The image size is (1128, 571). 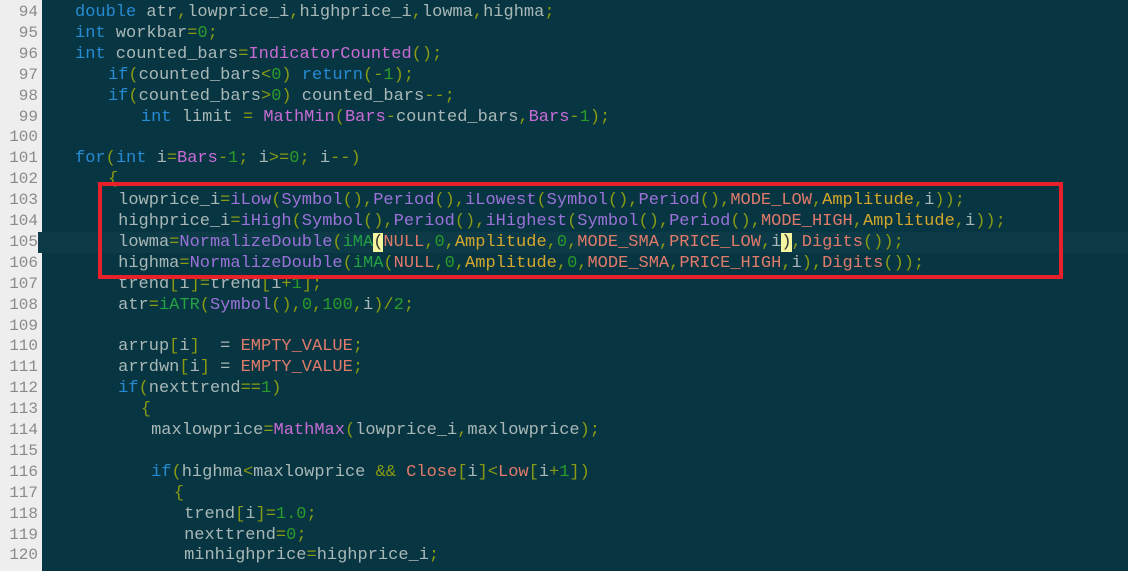 I want to click on code-token: MODE_SMA, so click(x=618, y=242).